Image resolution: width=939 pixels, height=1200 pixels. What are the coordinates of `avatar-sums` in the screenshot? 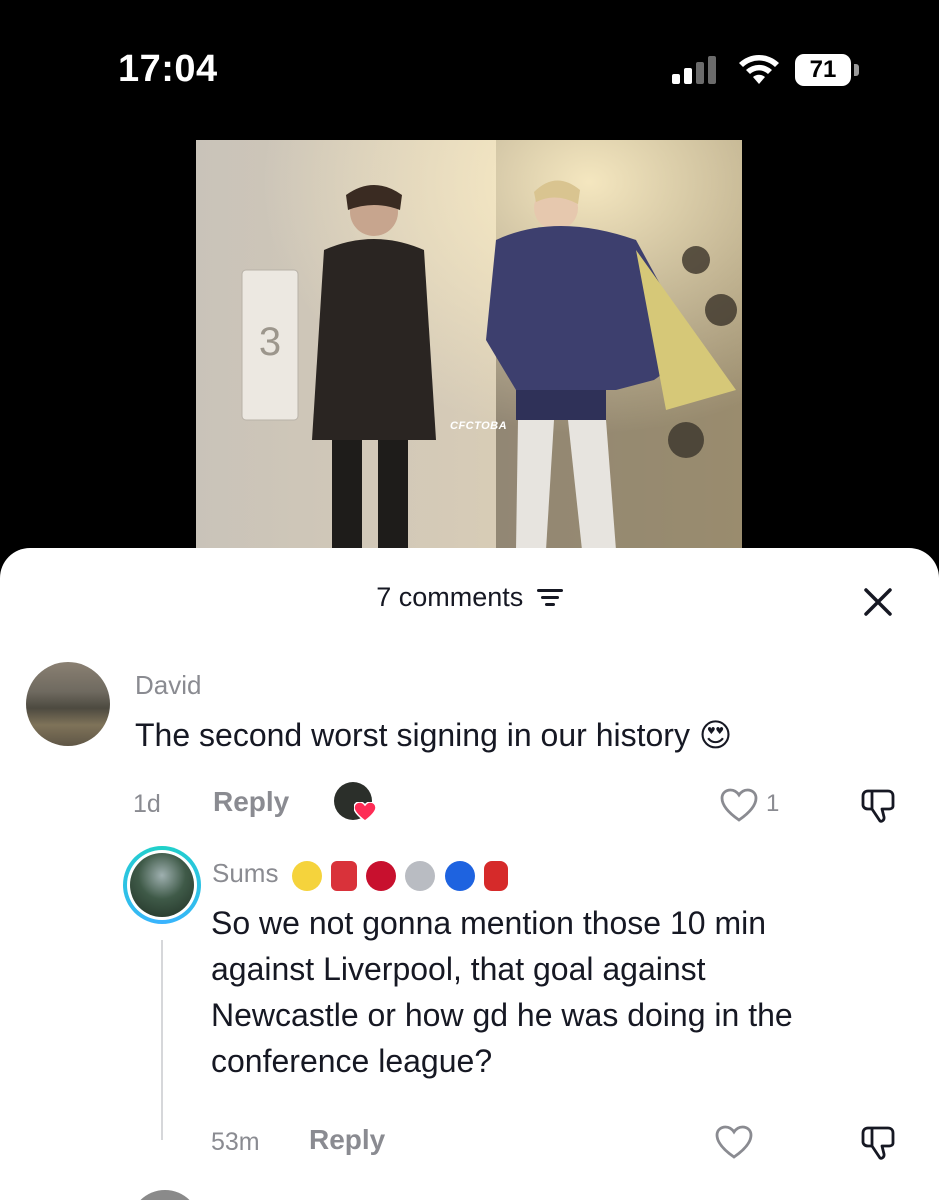 It's located at (162, 885).